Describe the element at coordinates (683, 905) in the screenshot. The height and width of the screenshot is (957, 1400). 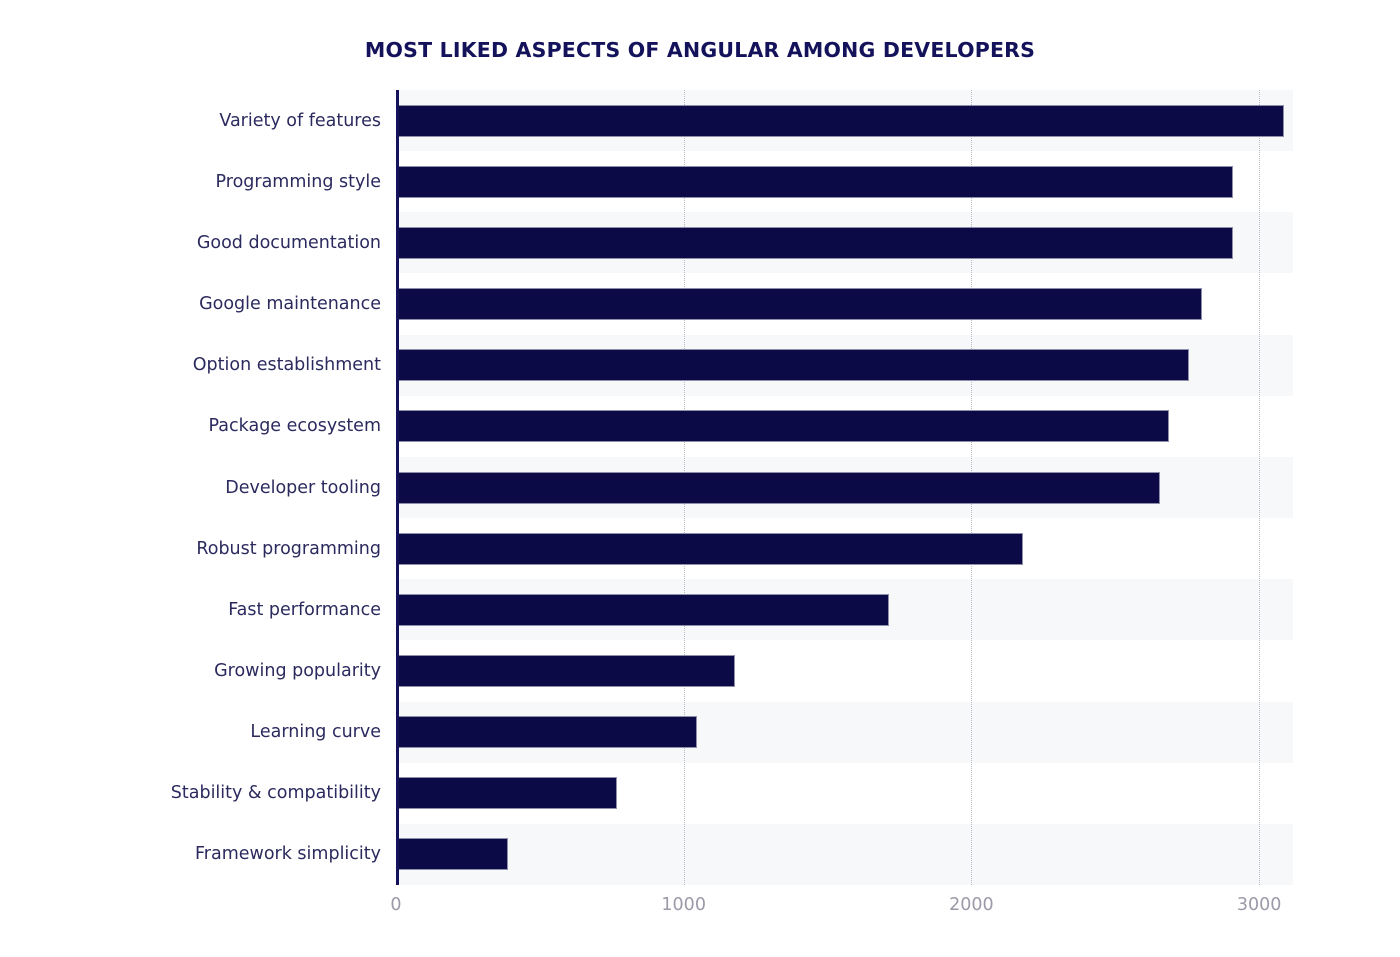
I see `x-axis-tick-1000: 1000` at that location.